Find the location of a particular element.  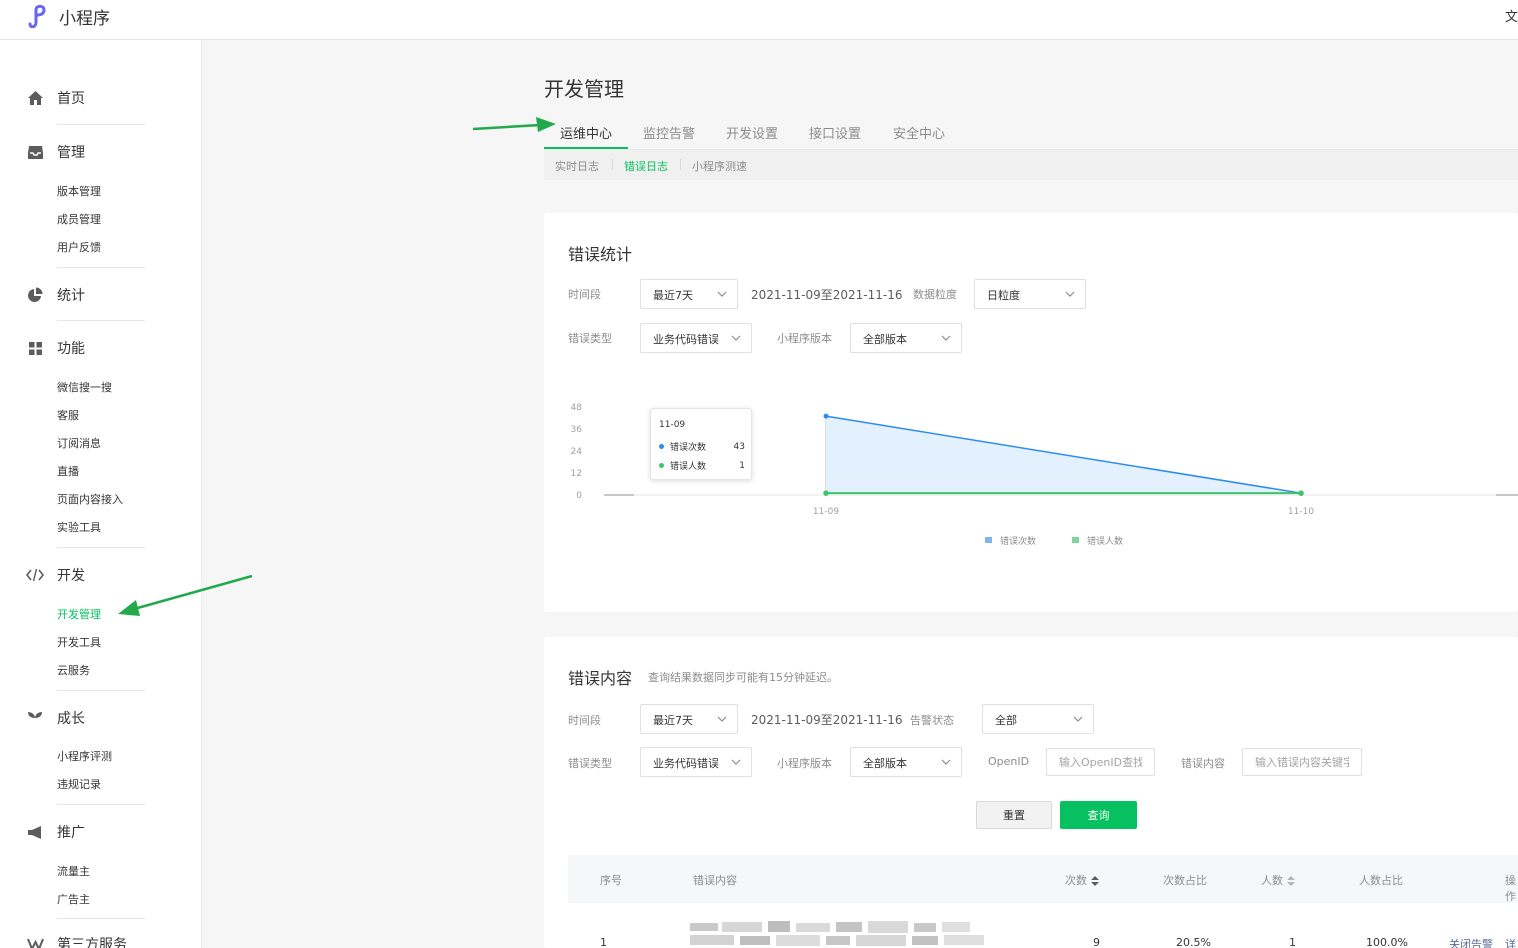

column-users-label: 人数 is located at coordinates (1272, 880).